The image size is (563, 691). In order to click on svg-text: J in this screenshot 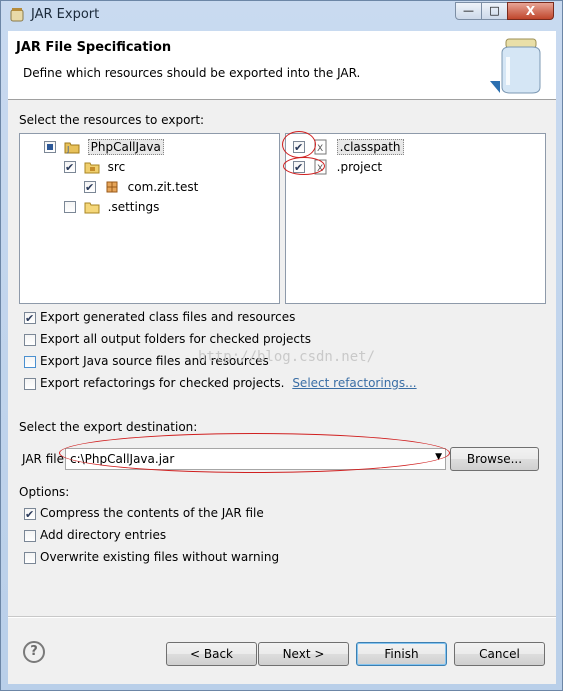, I will do `click(67, 149)`.